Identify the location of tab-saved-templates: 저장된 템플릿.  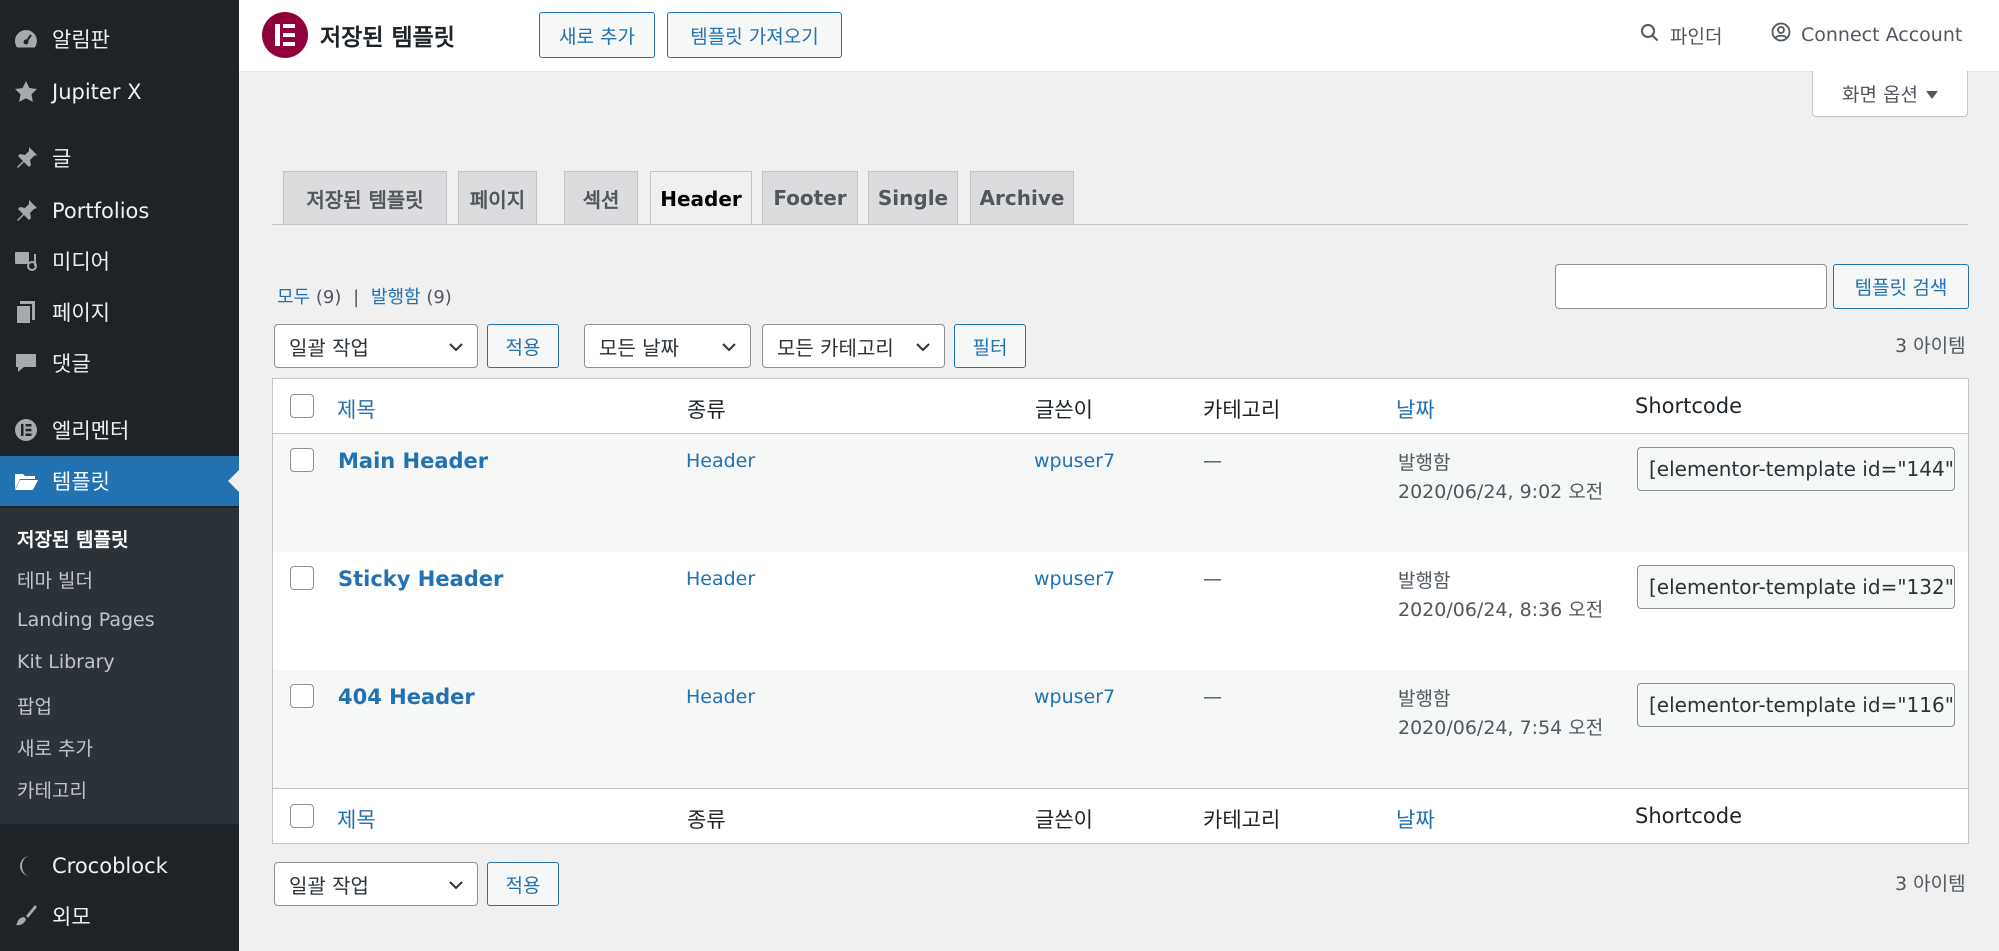
(365, 197).